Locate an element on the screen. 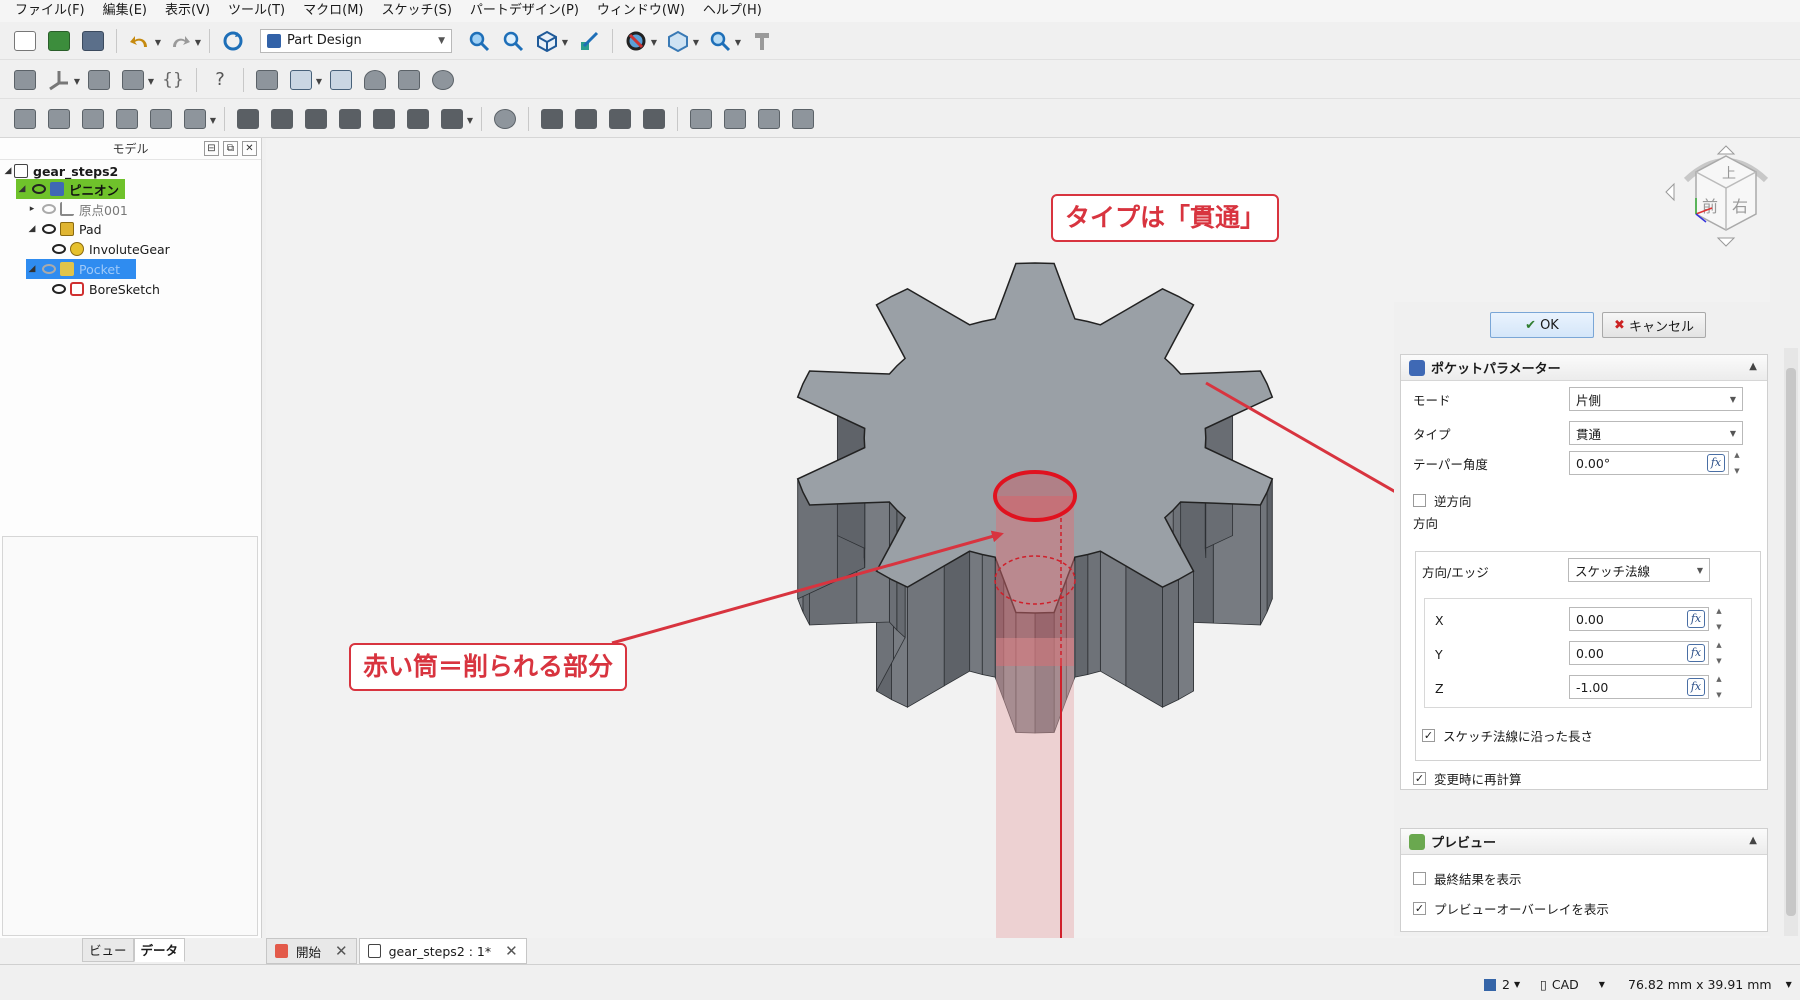 This screenshot has height=1000, width=1800. workbench-selector: Part Design ▼ is located at coordinates (356, 40).